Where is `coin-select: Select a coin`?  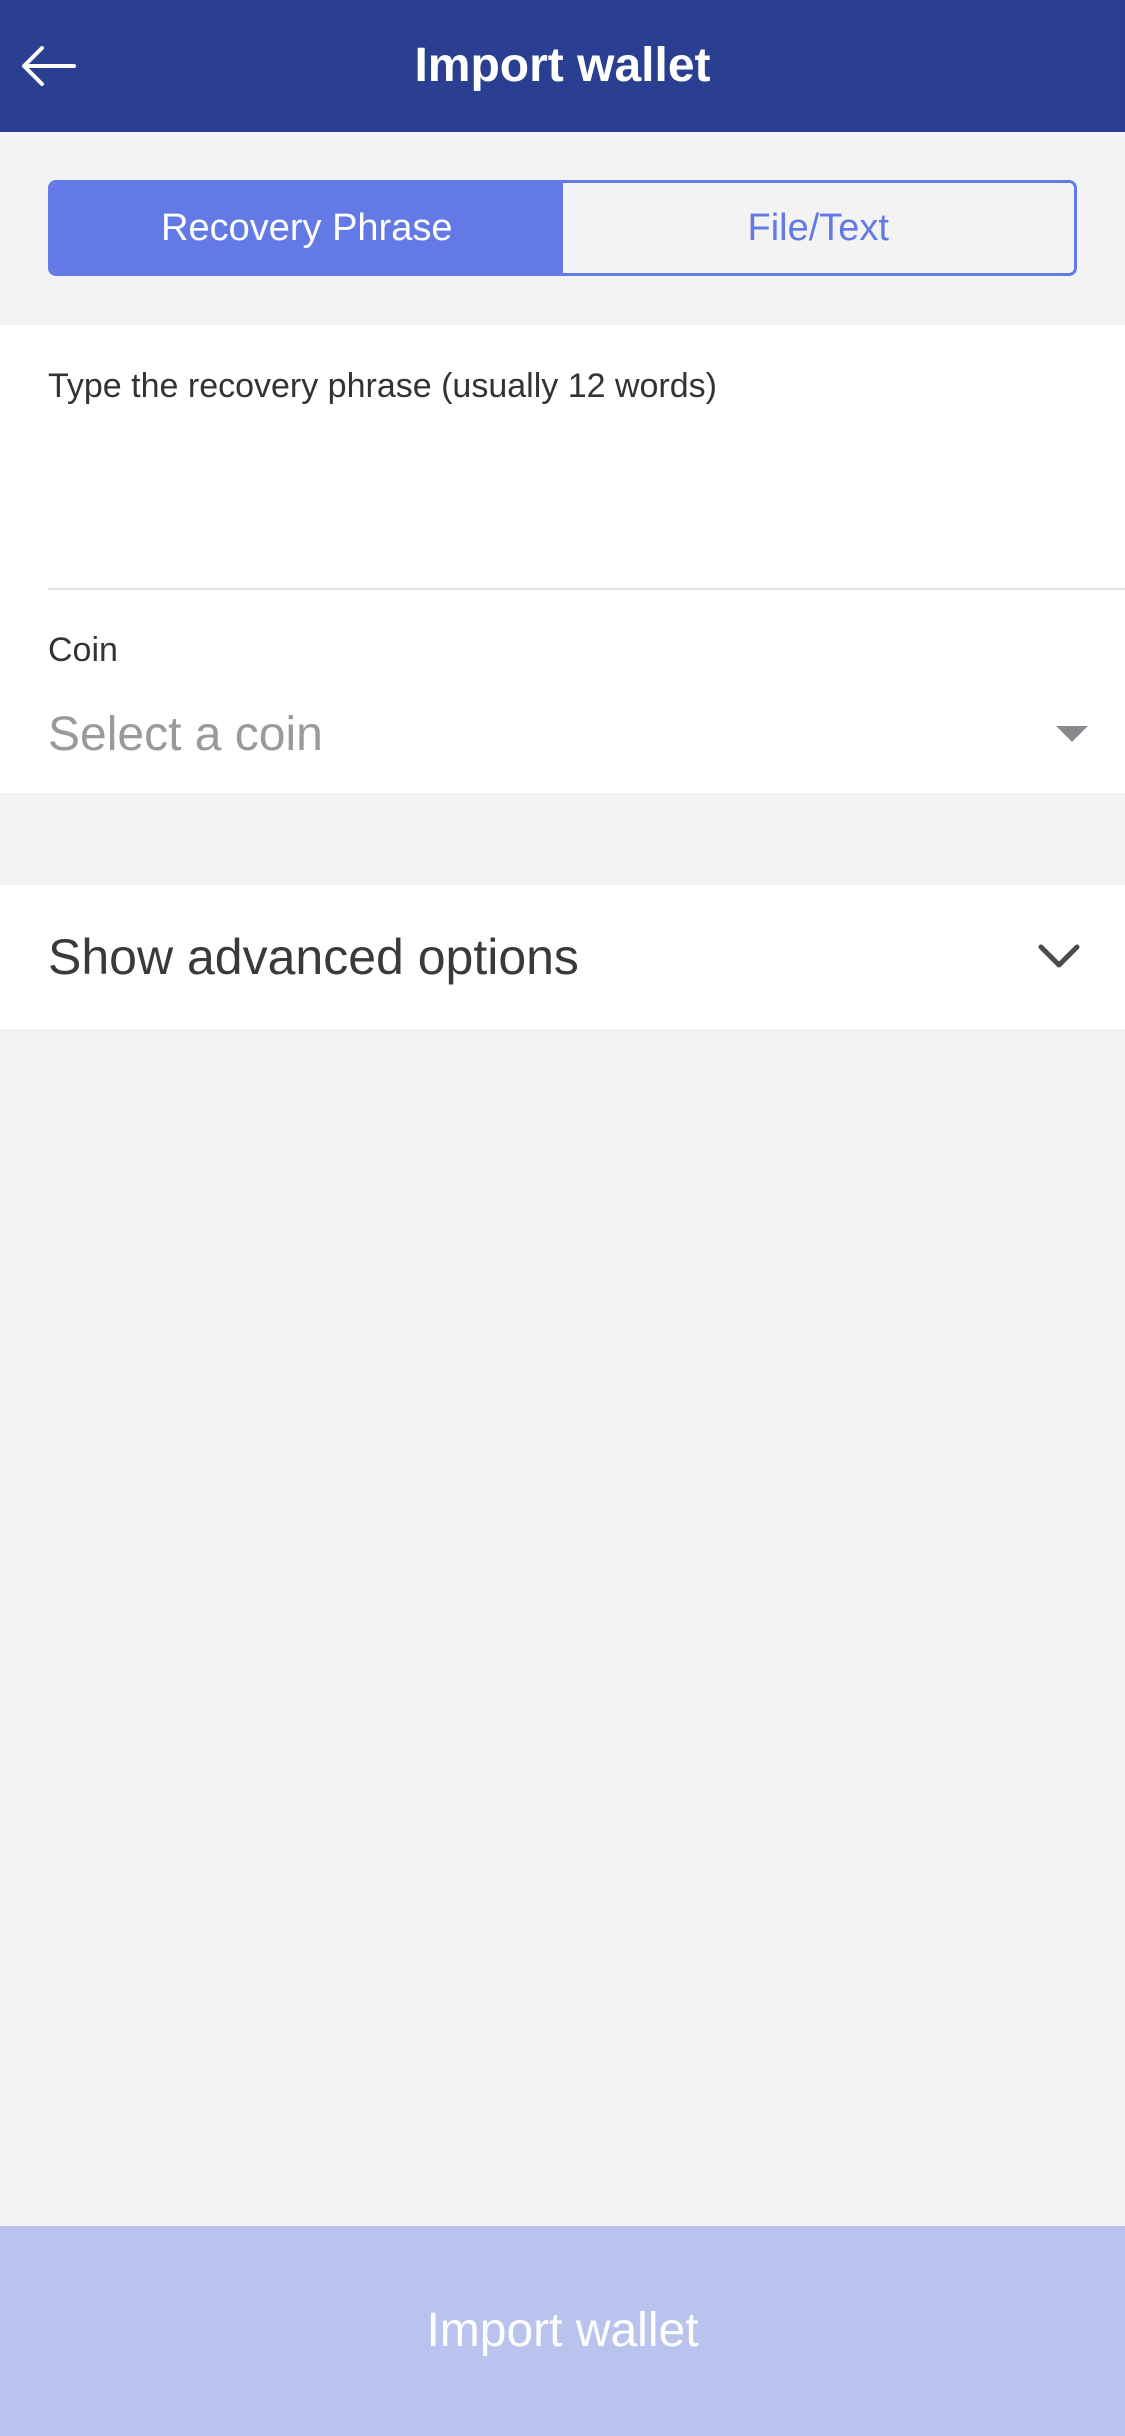
coin-select: Select a coin is located at coordinates (568, 735).